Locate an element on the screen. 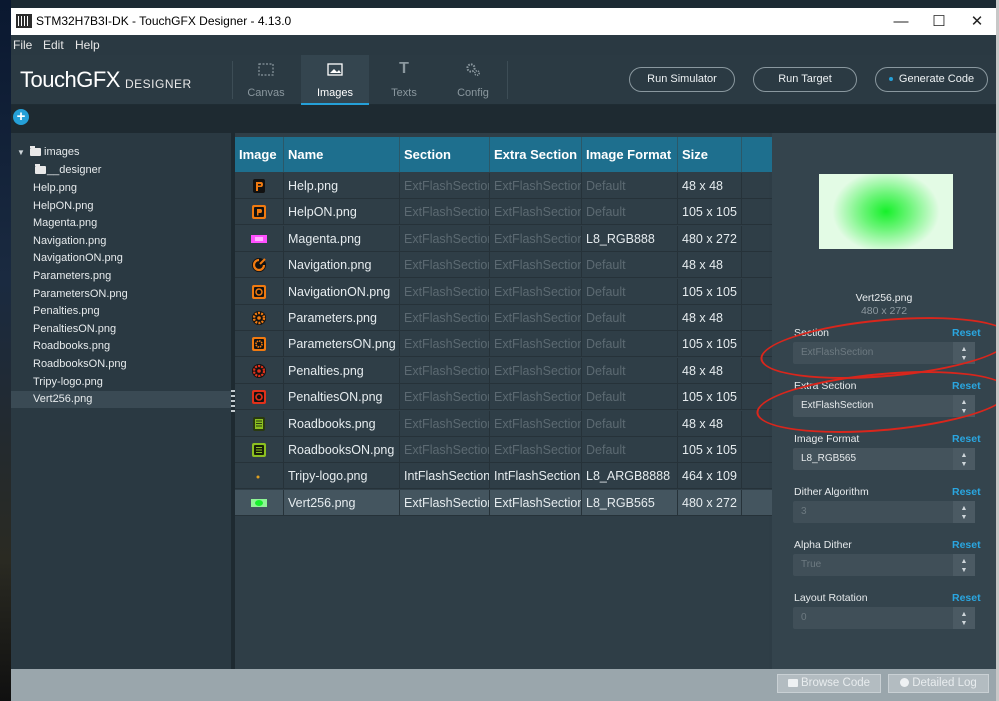 The width and height of the screenshot is (999, 701). dither-algorithm-reset-link: Reset is located at coordinates (966, 492).